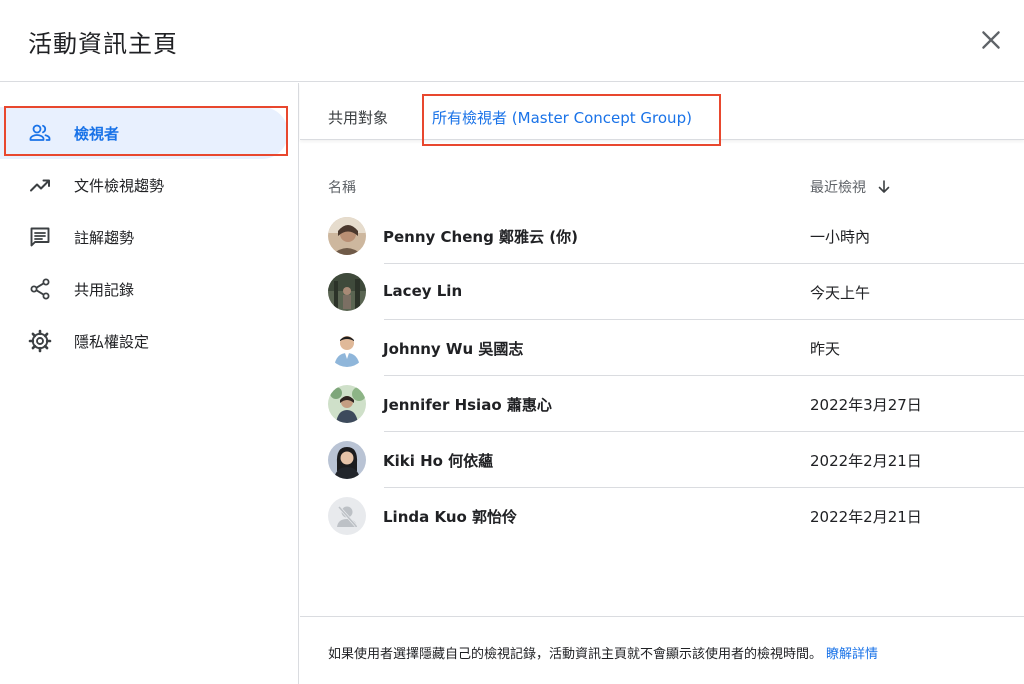 The width and height of the screenshot is (1024, 684). I want to click on sidebar-item-doc-view-trends: 文件檢視趨勢, so click(144, 185).